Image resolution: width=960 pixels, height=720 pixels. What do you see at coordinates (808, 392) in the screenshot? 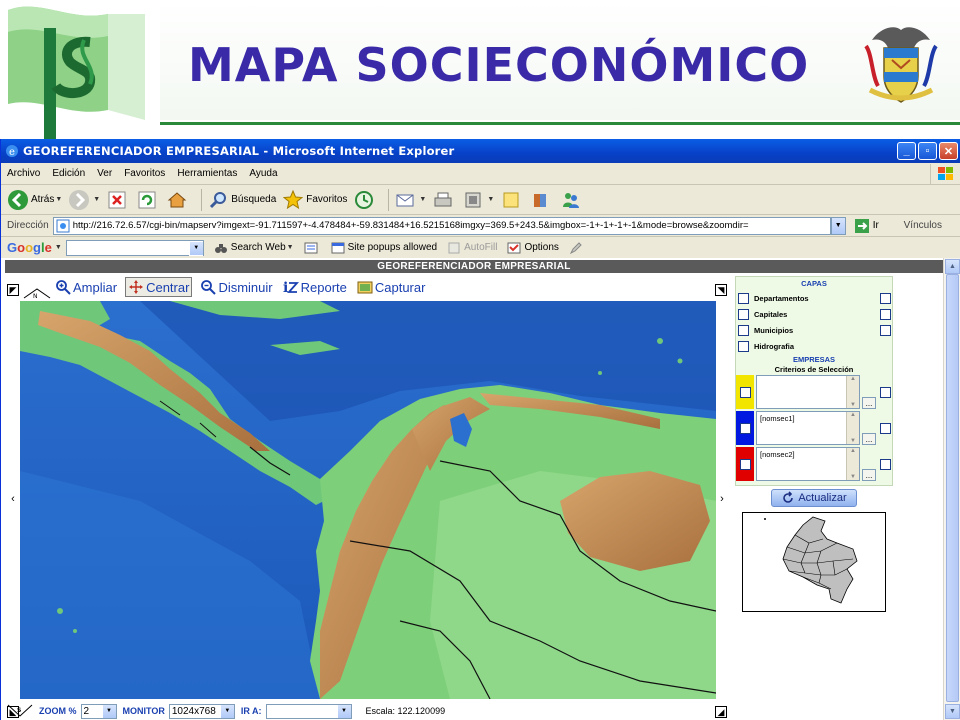
I see `criterion-list: ▲ ▼` at bounding box center [808, 392].